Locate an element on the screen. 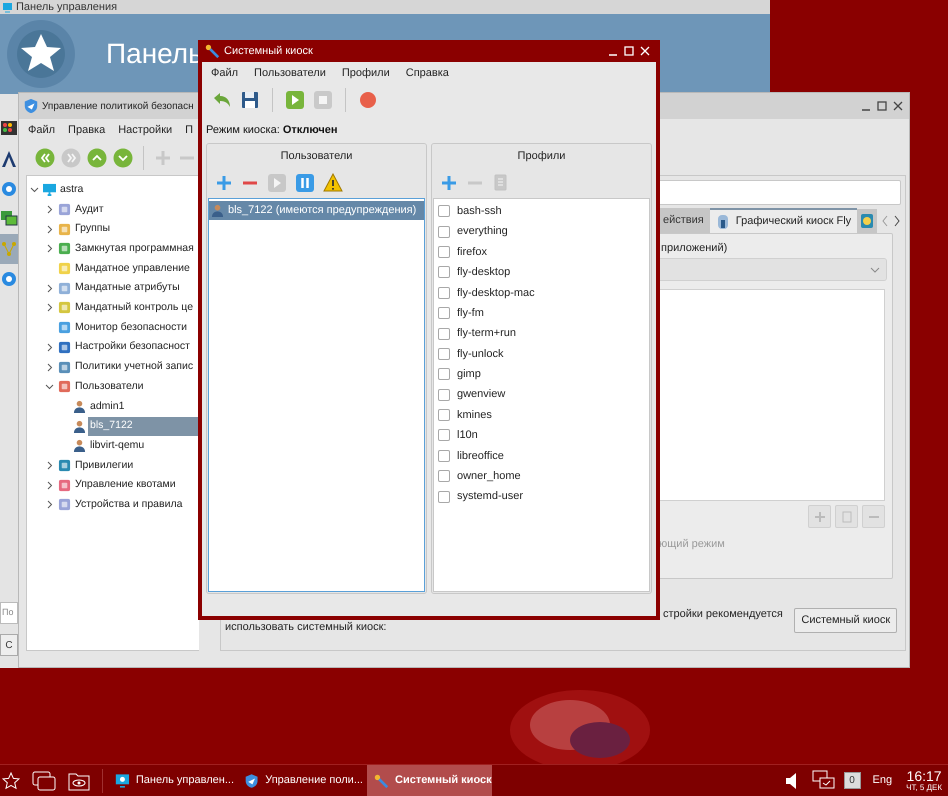 This screenshot has width=948, height=796. record-icon is located at coordinates (368, 100).